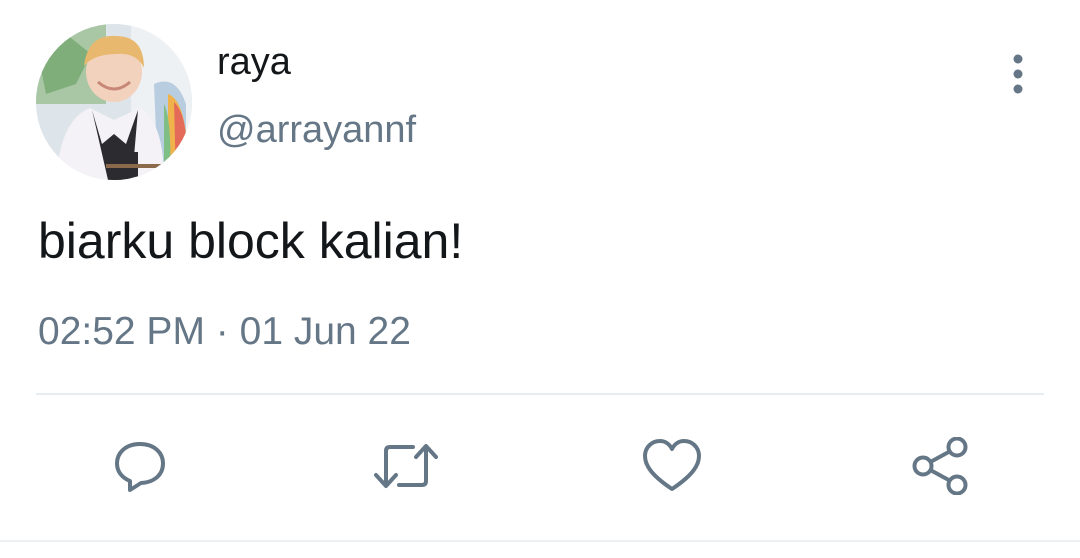  I want to click on bottom-divider, so click(540, 541).